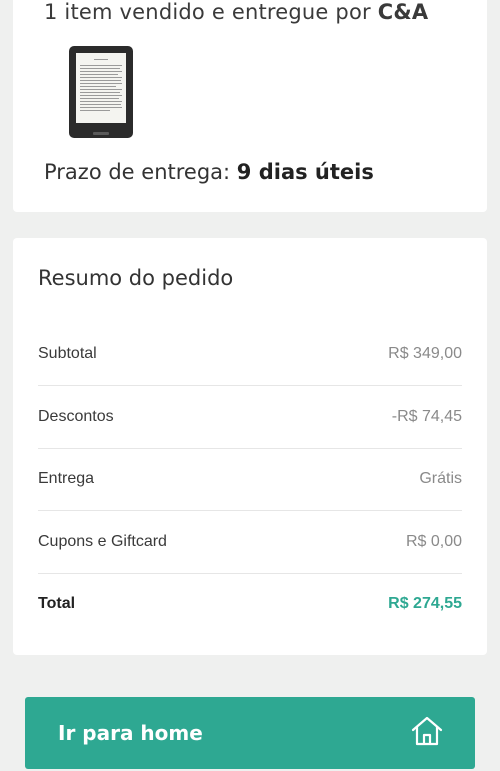 The width and height of the screenshot is (500, 771). Describe the element at coordinates (57, 603) in the screenshot. I see `total-label: Total` at that location.